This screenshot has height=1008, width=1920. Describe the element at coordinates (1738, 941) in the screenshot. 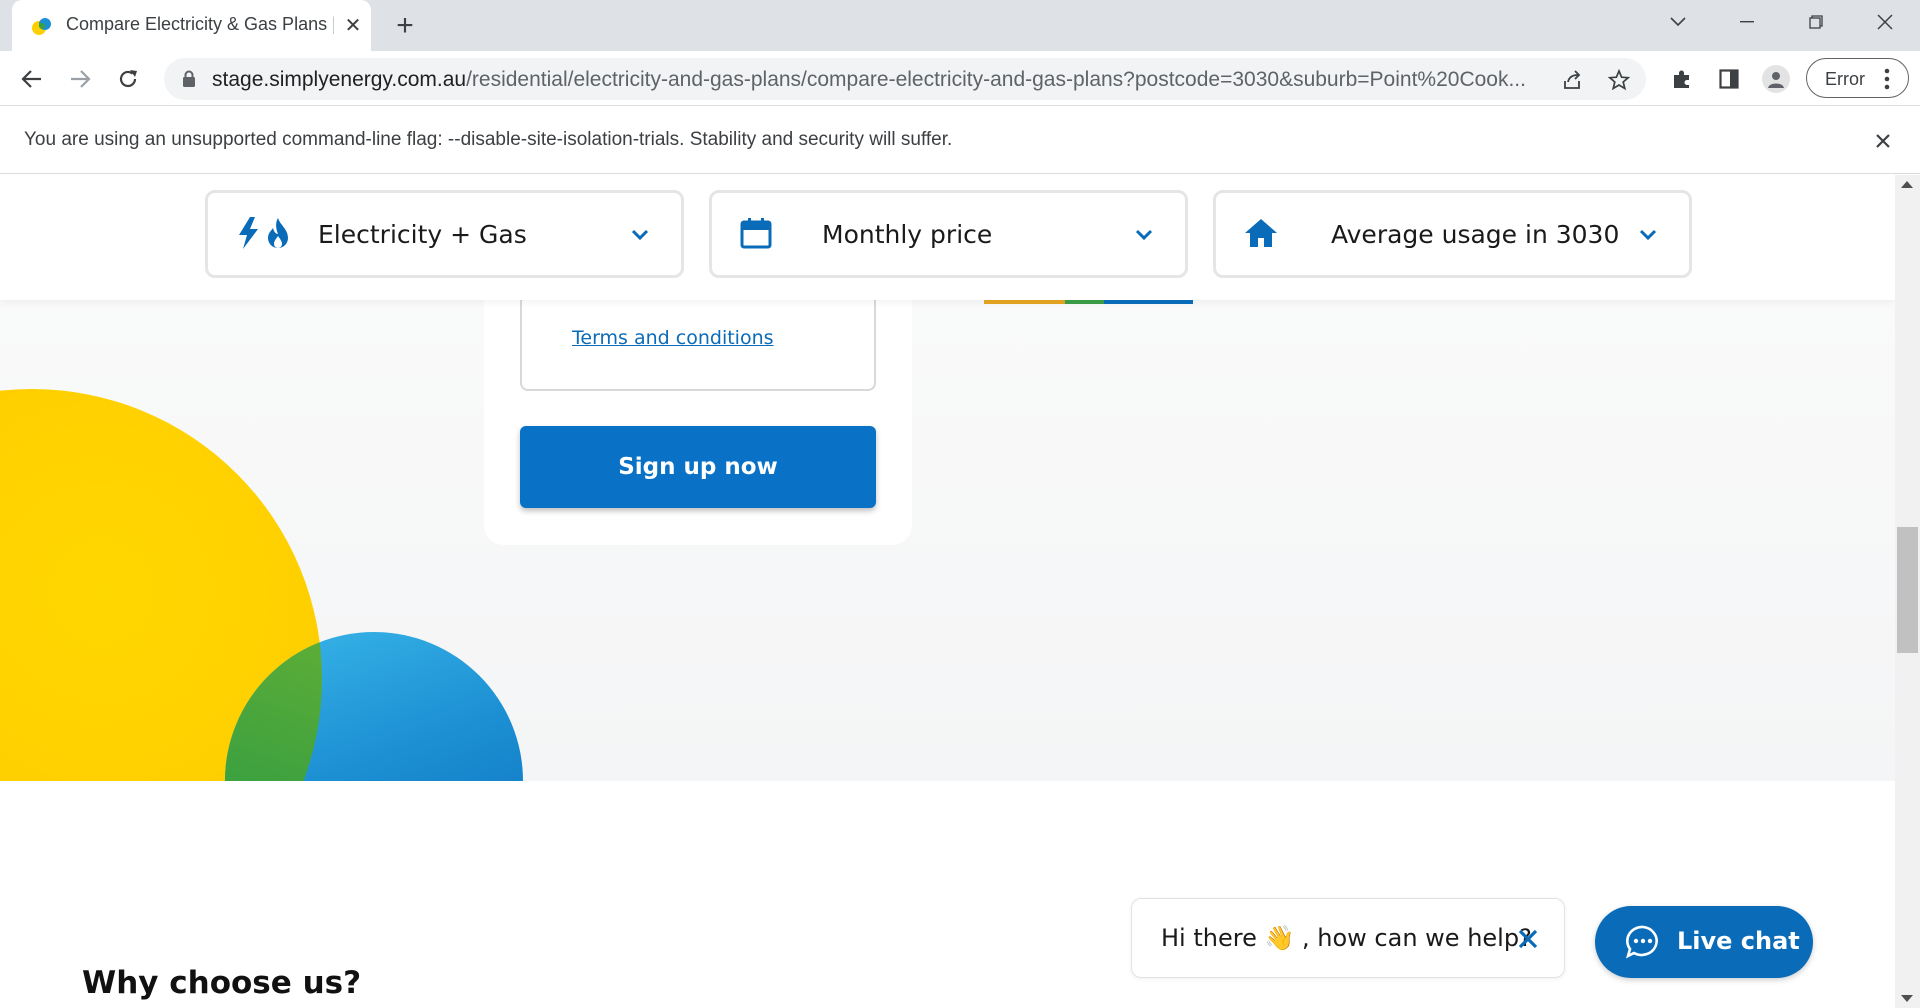

I see `live-chat-label: Live chat` at that location.